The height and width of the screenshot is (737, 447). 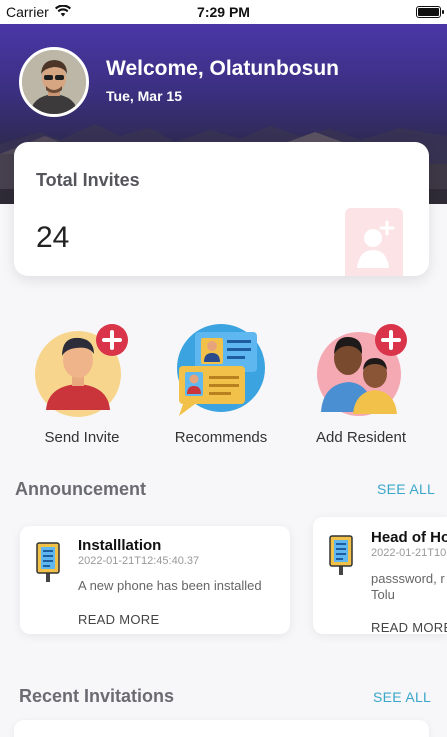 What do you see at coordinates (406, 489) in the screenshot?
I see `announcement-see-all-link: SEE ALL` at bounding box center [406, 489].